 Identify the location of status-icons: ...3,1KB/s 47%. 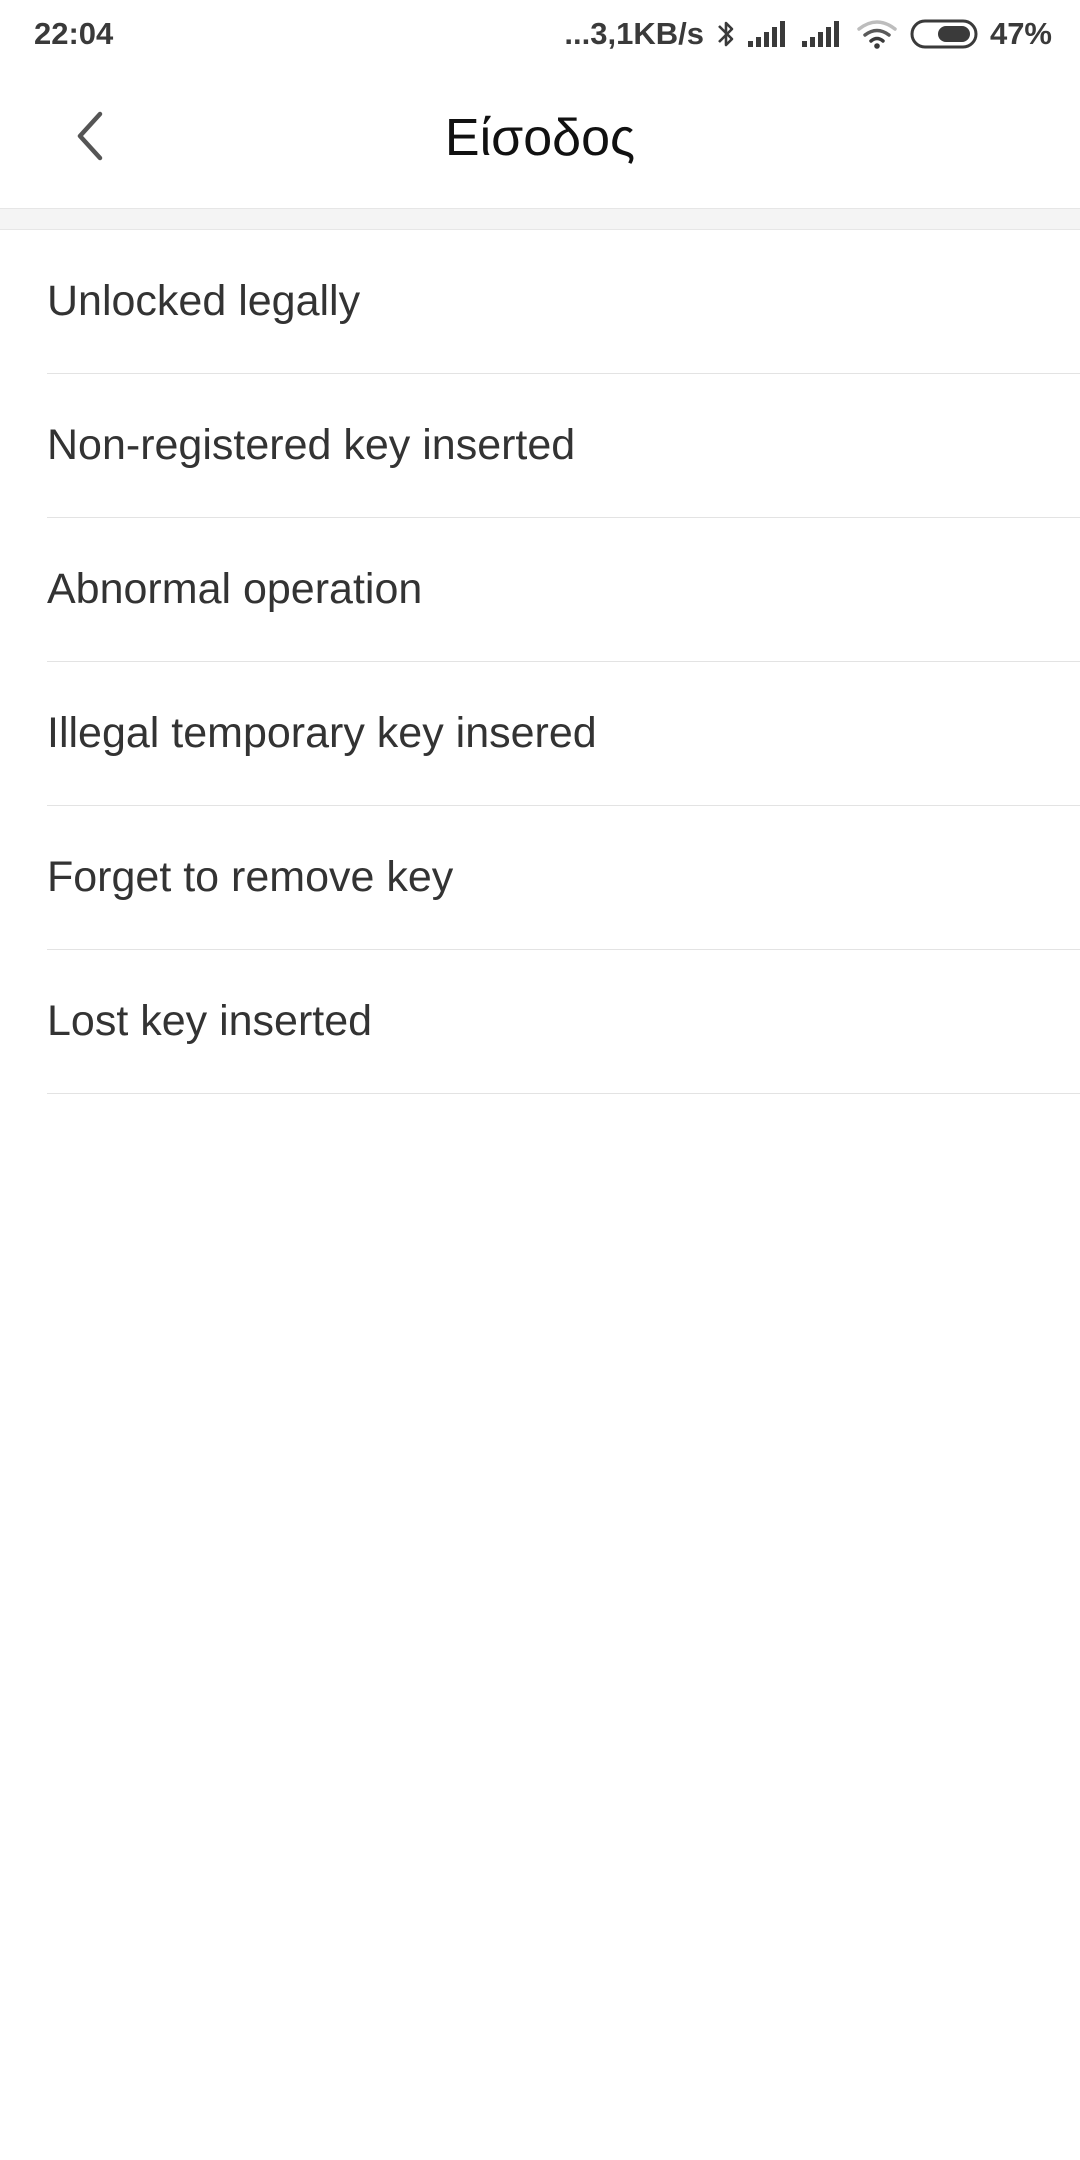
(808, 34).